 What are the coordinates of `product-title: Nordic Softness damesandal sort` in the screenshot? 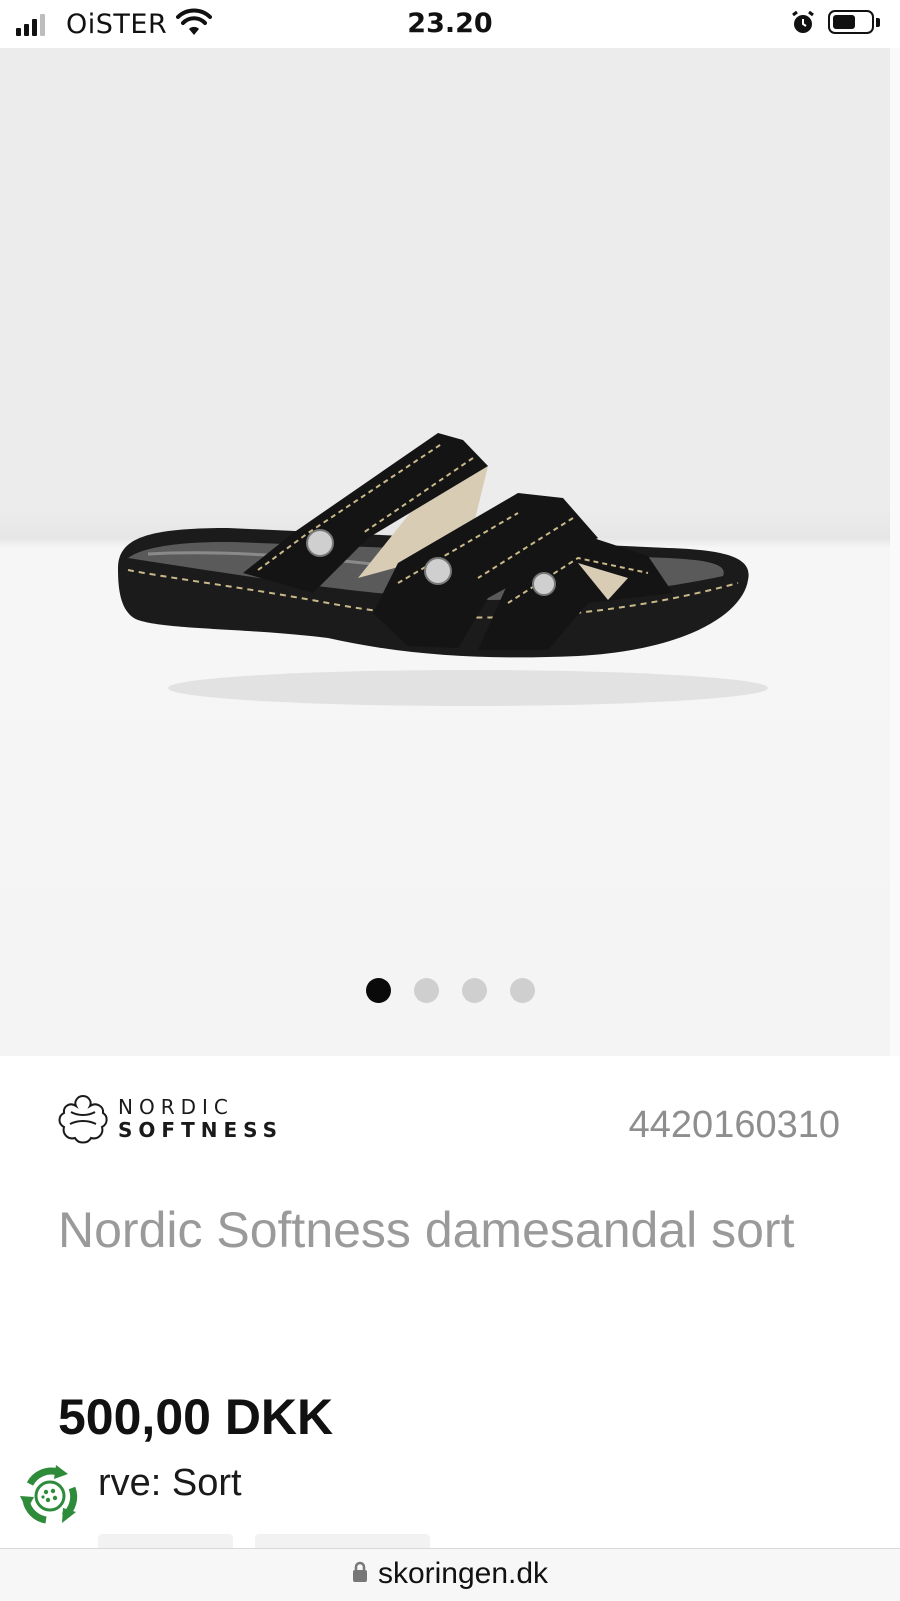 It's located at (426, 1230).